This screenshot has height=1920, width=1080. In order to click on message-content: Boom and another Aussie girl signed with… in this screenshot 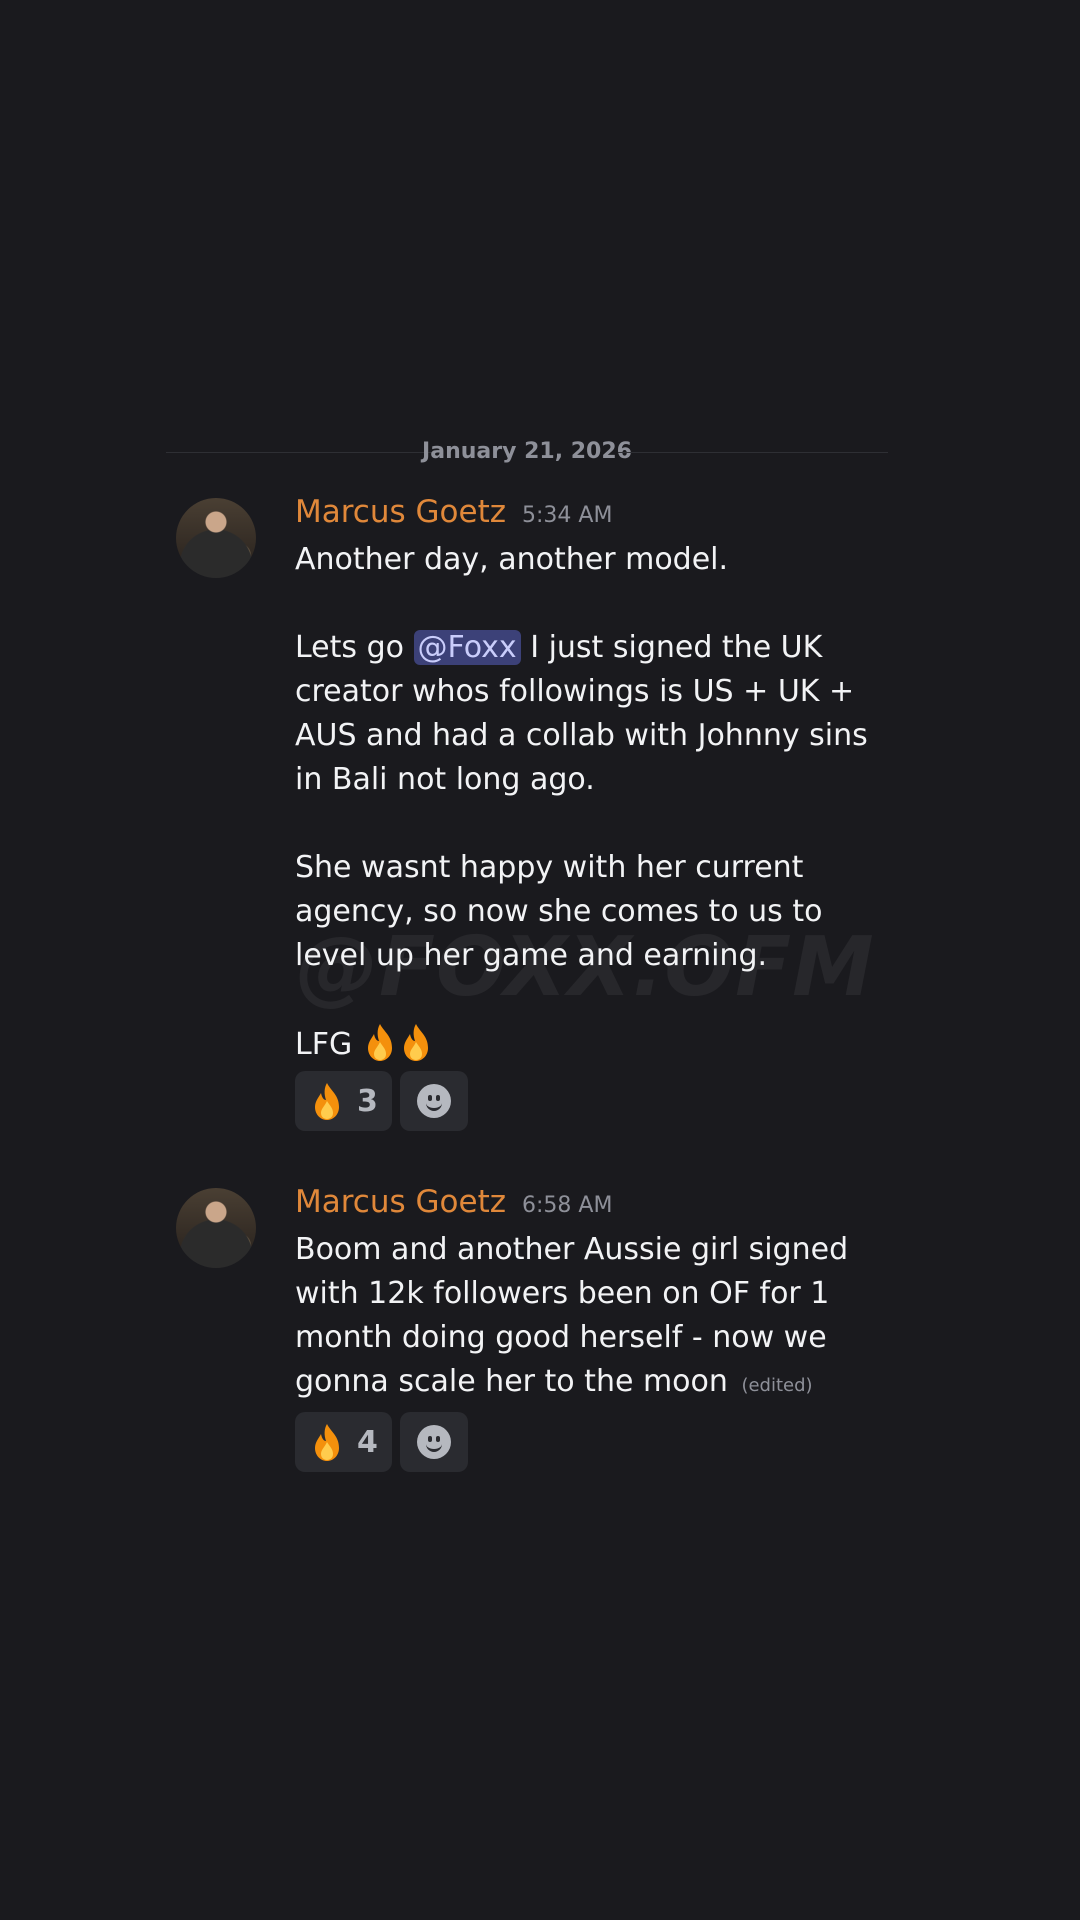, I will do `click(595, 1318)`.